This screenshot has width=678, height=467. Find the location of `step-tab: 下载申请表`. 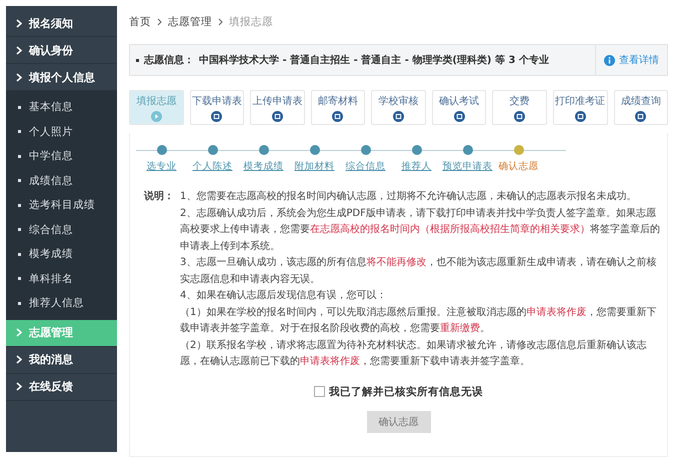

step-tab: 下载申请表 is located at coordinates (217, 107).